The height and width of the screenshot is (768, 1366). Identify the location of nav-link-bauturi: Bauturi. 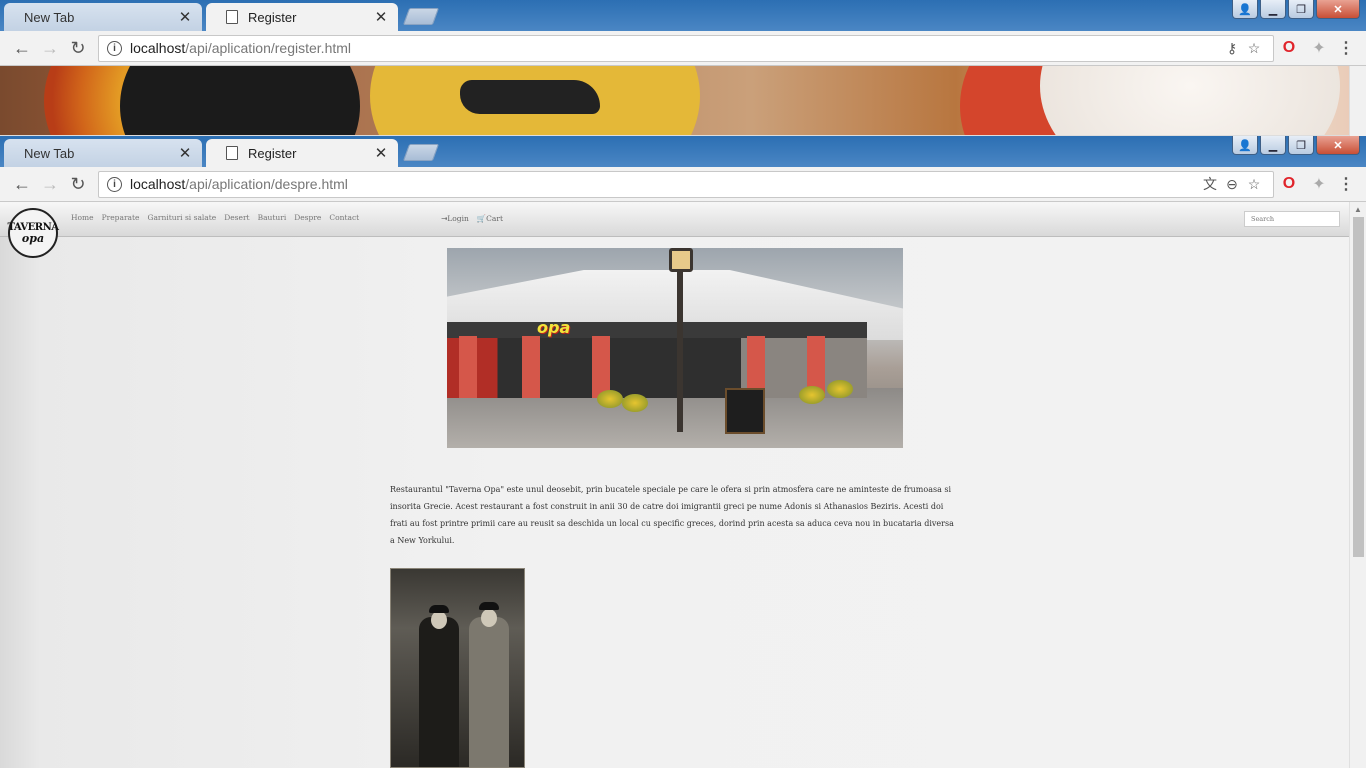
(272, 217).